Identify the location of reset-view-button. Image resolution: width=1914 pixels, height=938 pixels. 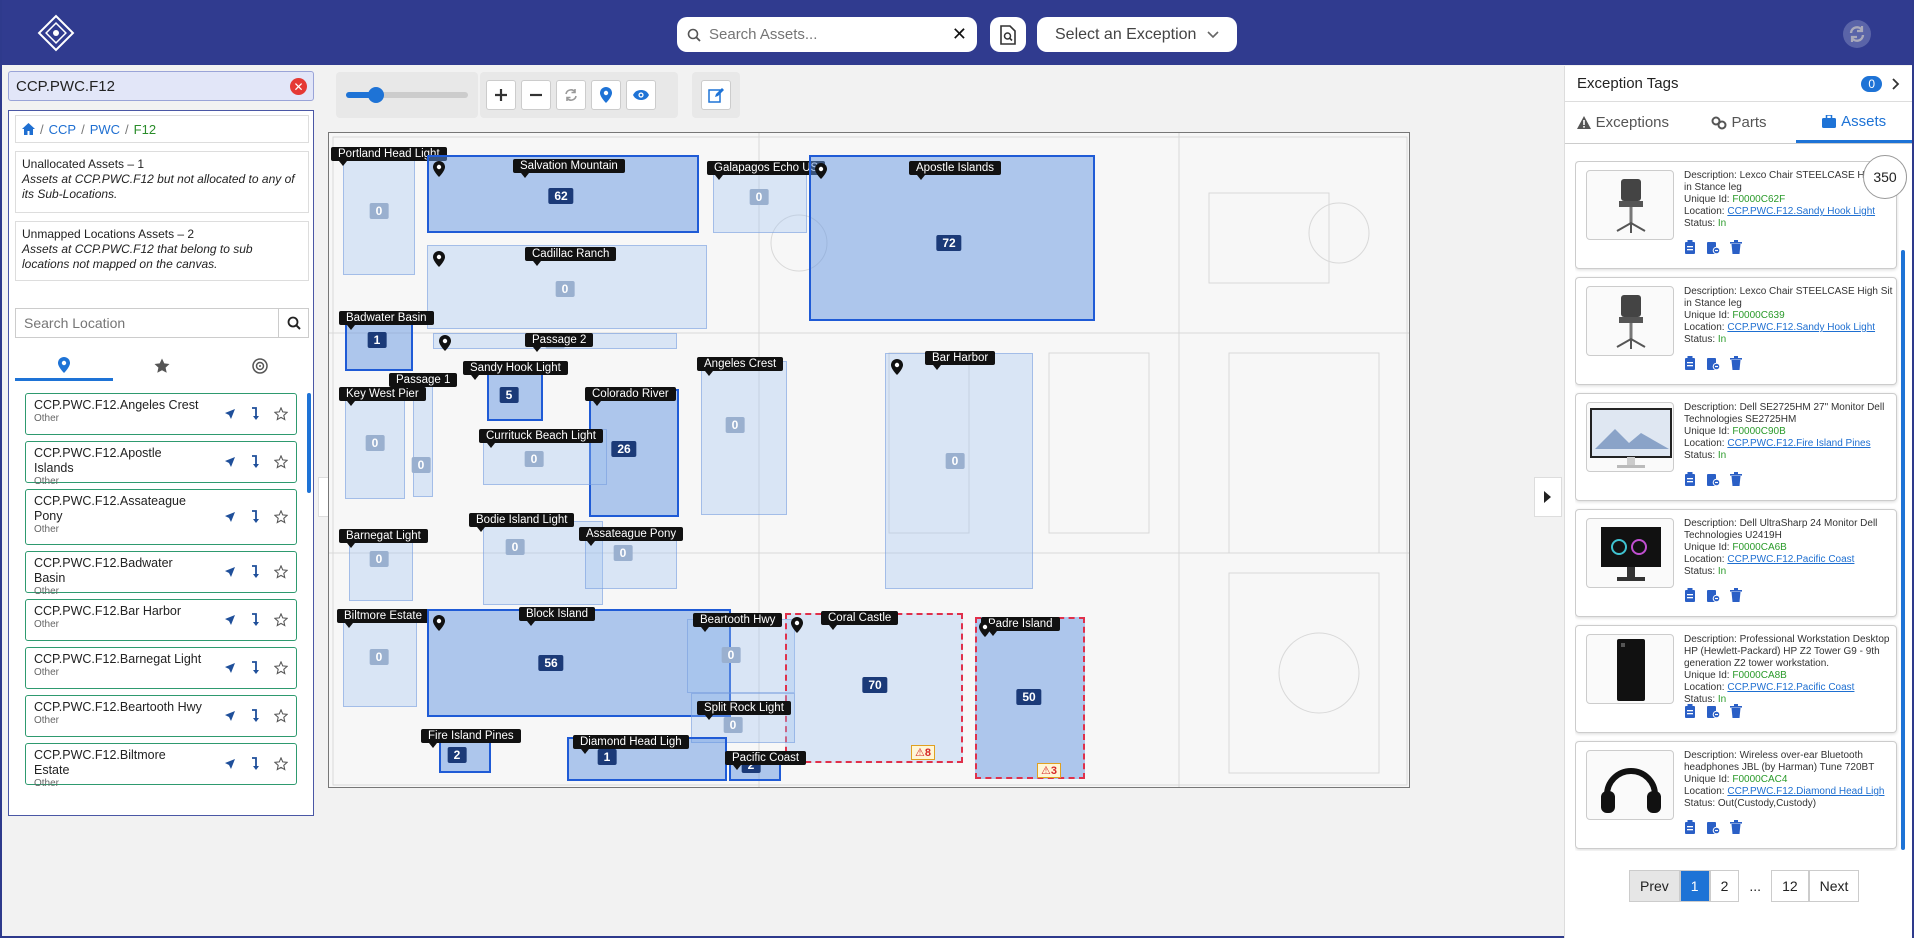
(571, 95).